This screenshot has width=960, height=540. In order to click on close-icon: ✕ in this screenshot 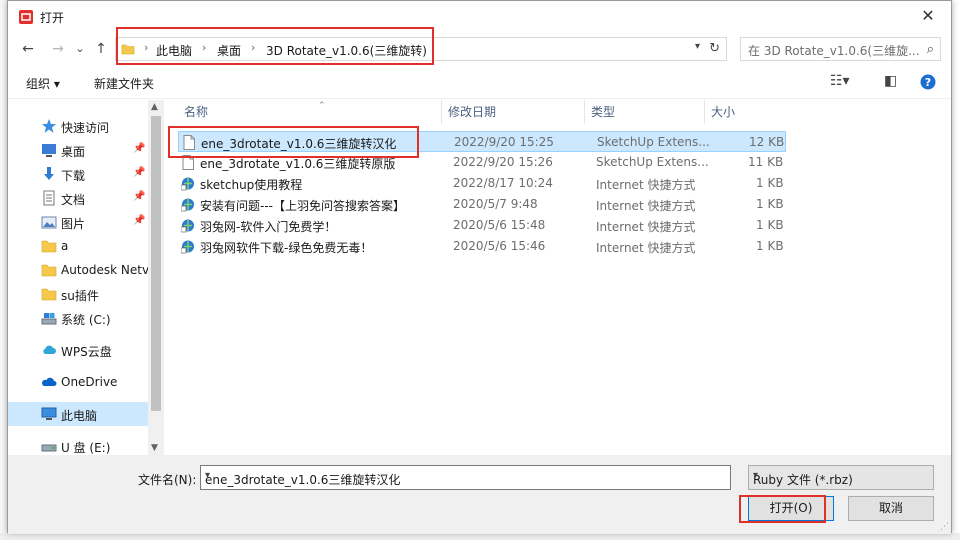, I will do `click(928, 16)`.